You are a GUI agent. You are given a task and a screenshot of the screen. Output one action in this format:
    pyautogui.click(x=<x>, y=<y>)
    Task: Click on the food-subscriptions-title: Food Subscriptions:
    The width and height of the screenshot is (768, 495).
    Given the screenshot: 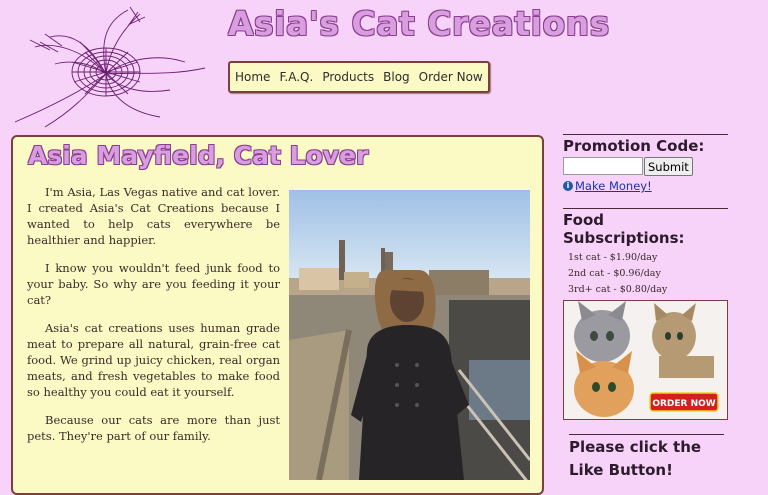 What is the action you would take?
    pyautogui.click(x=624, y=229)
    